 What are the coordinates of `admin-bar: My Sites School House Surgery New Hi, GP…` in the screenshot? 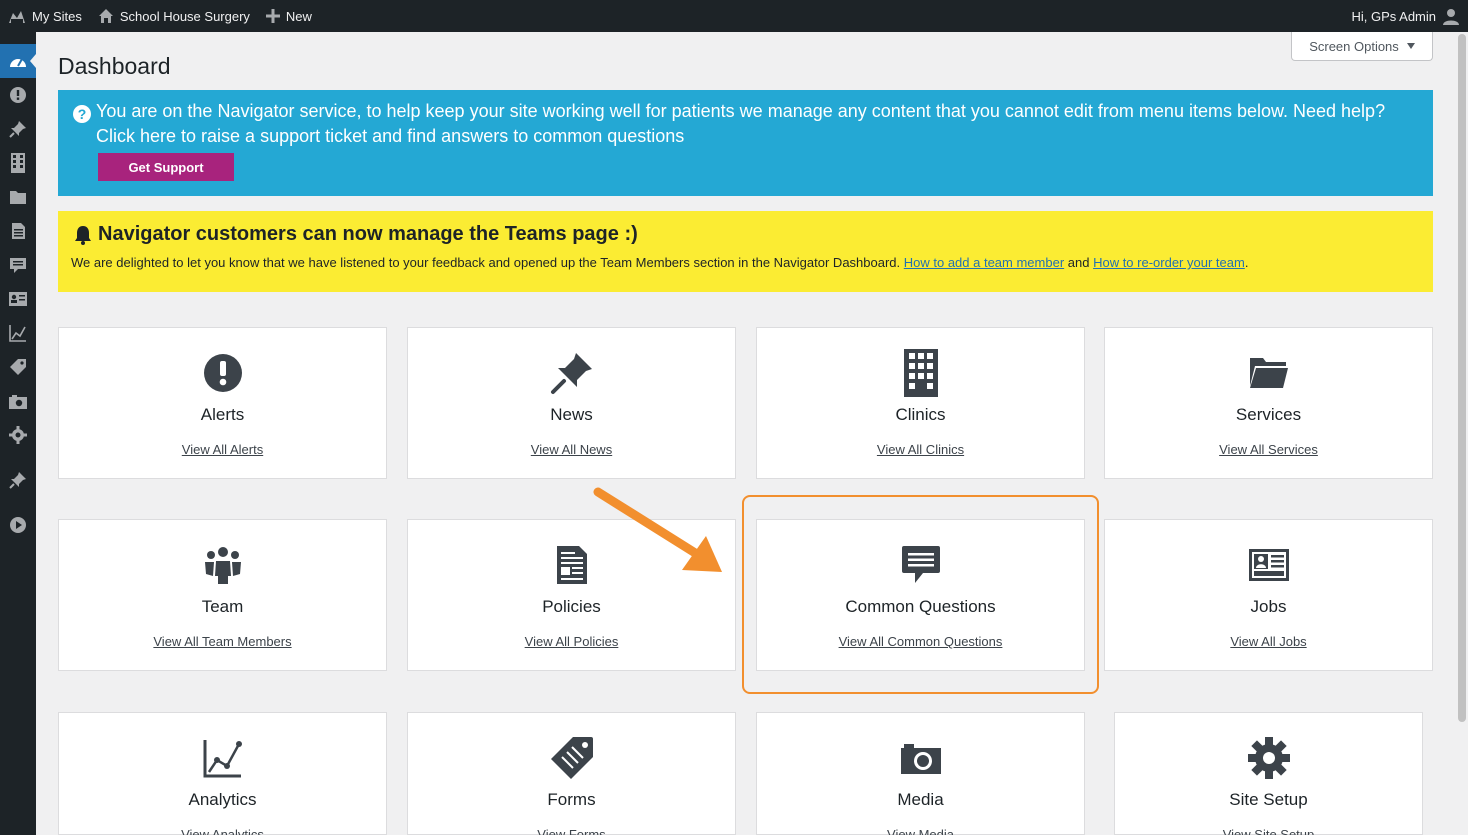 It's located at (734, 16).